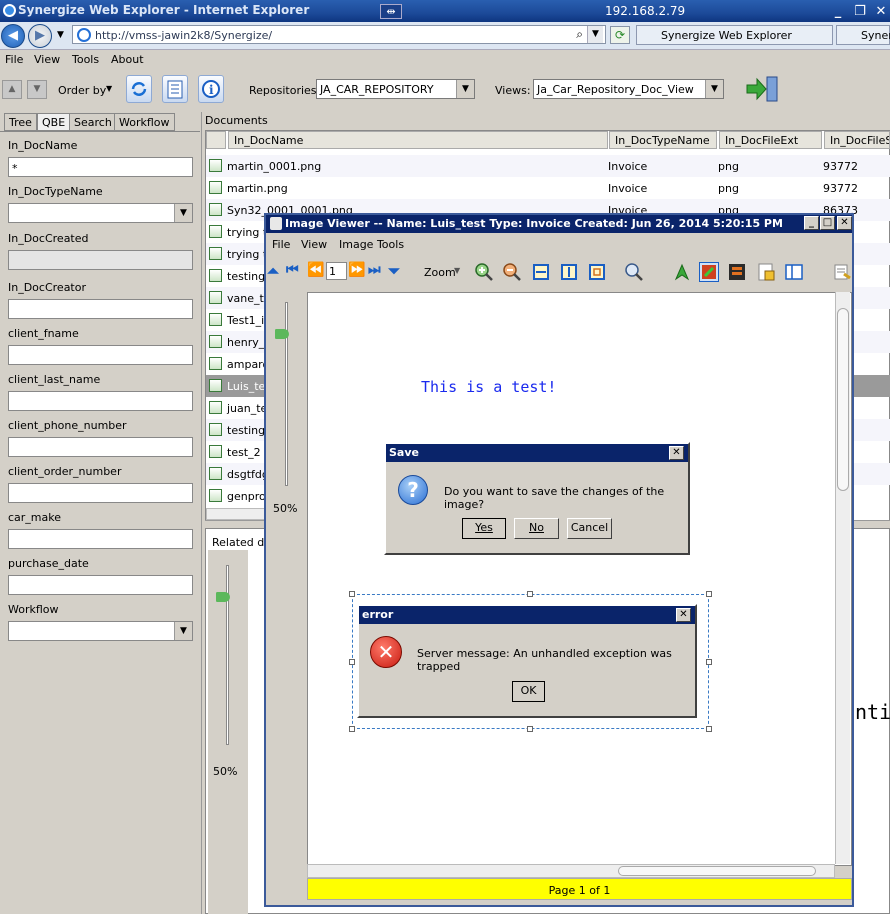 The height and width of the screenshot is (914, 890). Describe the element at coordinates (286, 596) in the screenshot. I see `iv-zoom-slider` at that location.